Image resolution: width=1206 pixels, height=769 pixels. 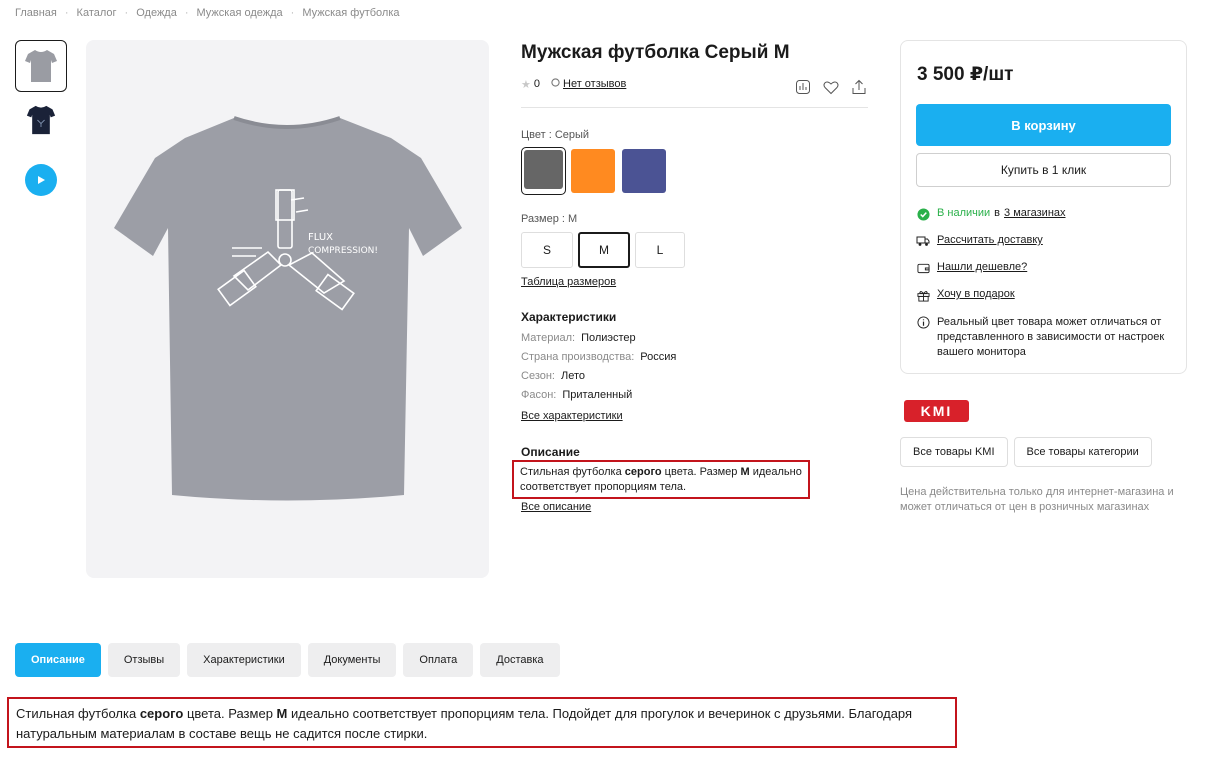 What do you see at coordinates (550, 452) in the screenshot?
I see `description-heading: Описание` at bounding box center [550, 452].